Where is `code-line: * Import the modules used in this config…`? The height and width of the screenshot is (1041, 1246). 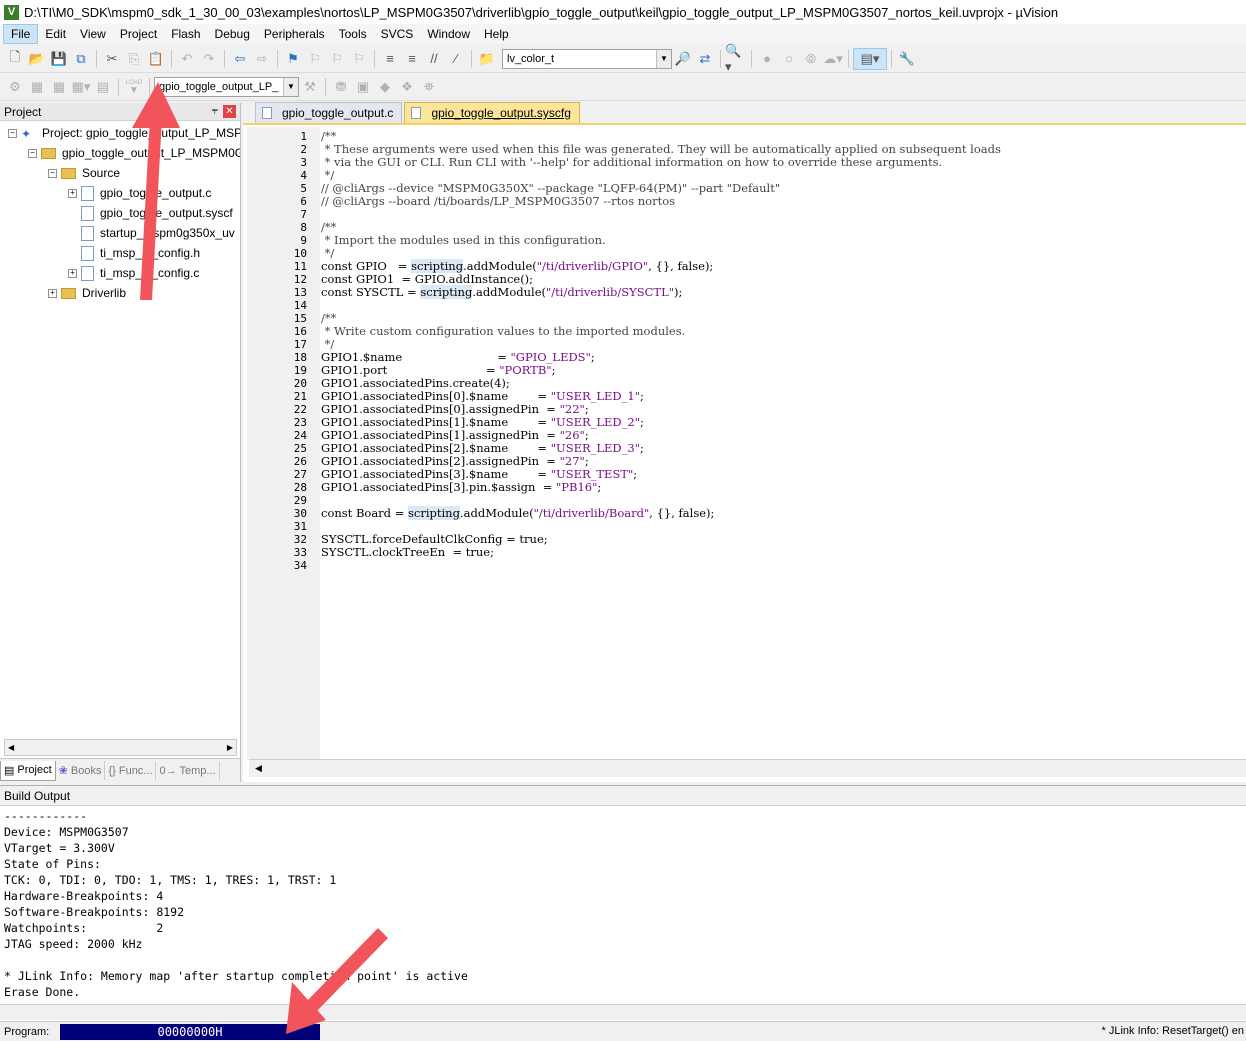 code-line: * Import the modules used in this config… is located at coordinates (463, 240).